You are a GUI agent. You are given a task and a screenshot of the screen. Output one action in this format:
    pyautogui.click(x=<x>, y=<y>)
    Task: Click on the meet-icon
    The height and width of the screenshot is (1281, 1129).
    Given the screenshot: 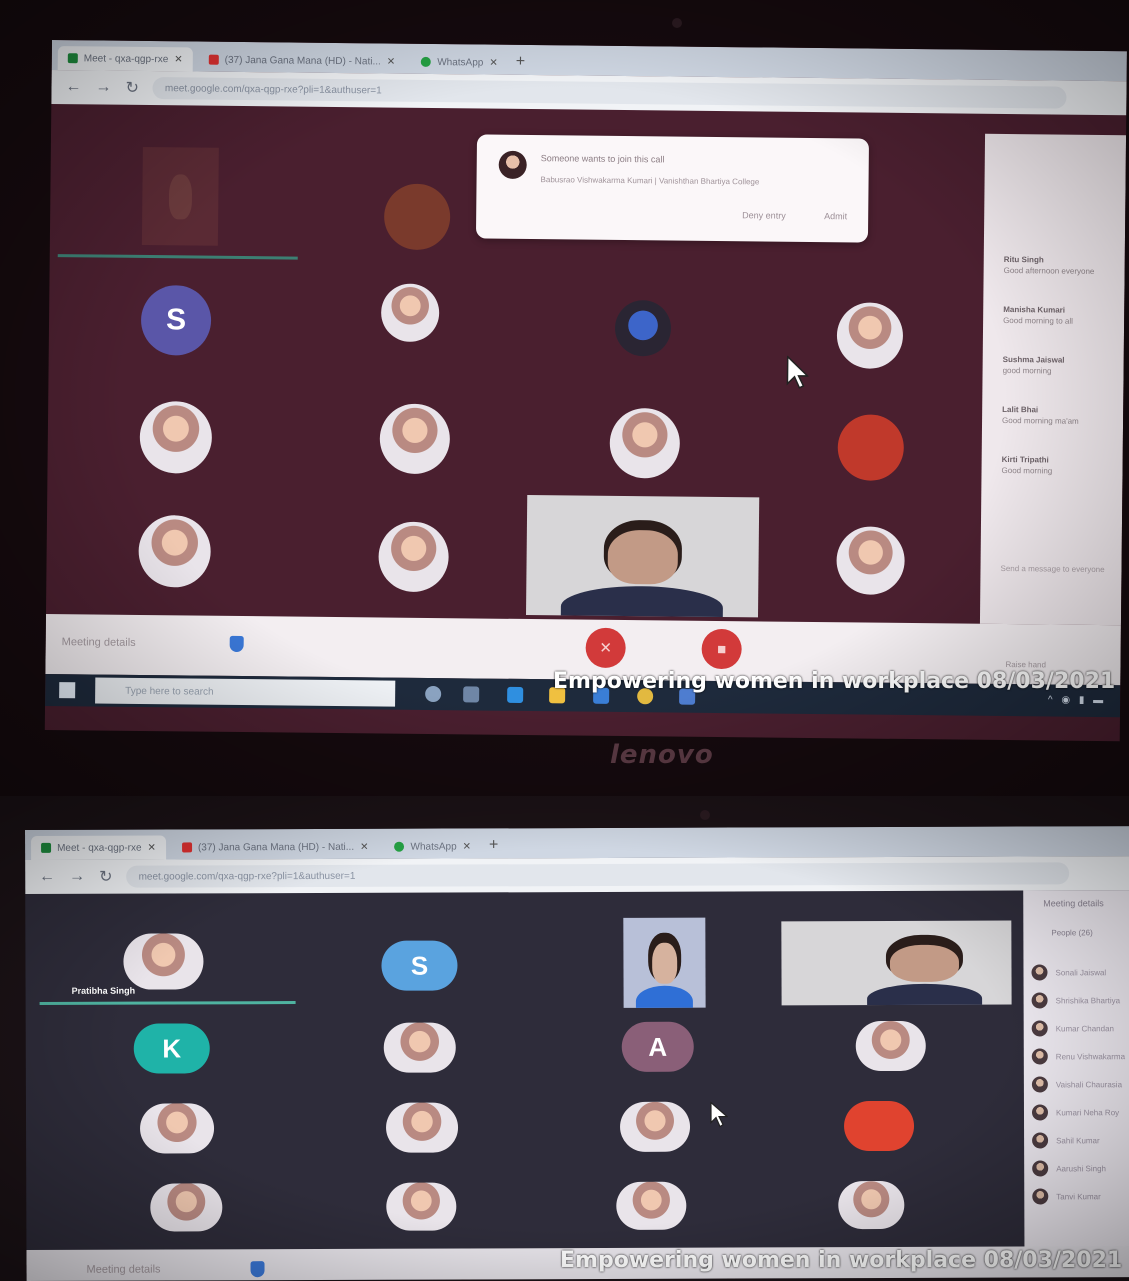 What is the action you would take?
    pyautogui.click(x=46, y=847)
    